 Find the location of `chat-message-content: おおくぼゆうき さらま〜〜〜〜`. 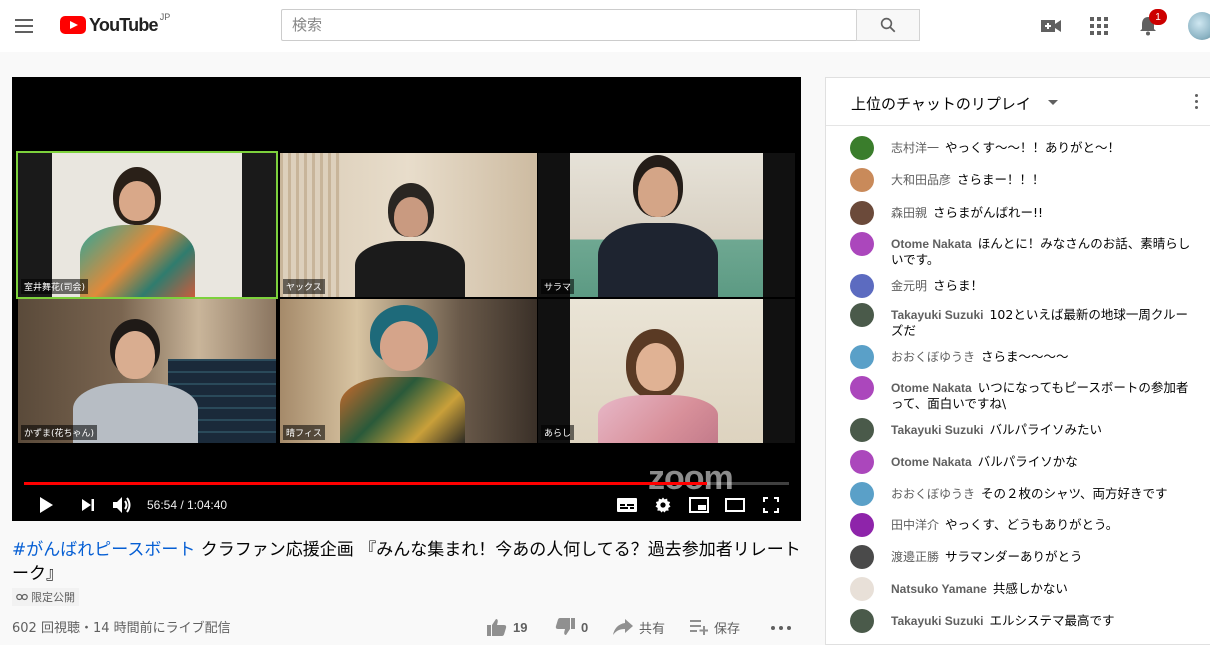

chat-message-content: おおくぼゆうき さらま〜〜〜〜 is located at coordinates (1041, 357).